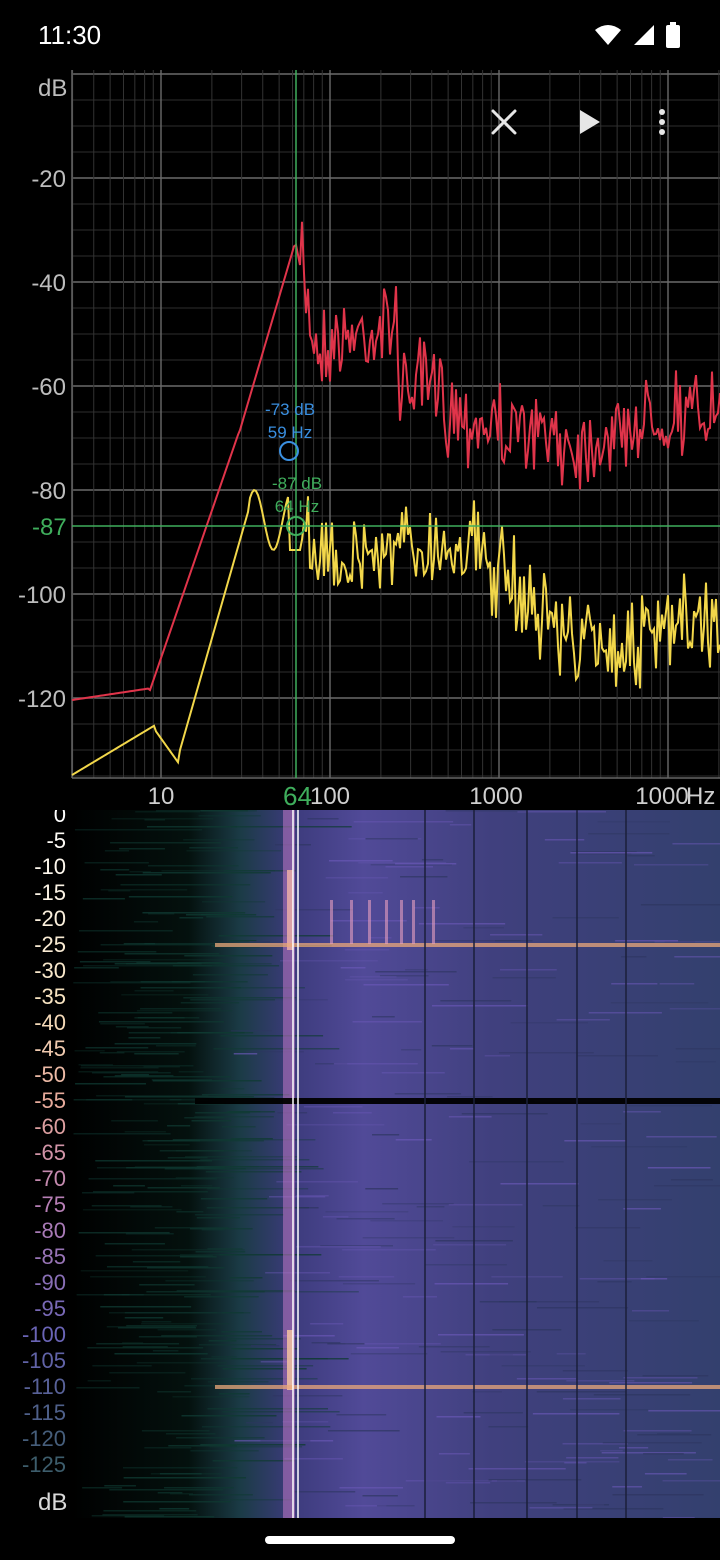 Image resolution: width=720 pixels, height=1560 pixels. Describe the element at coordinates (45, 1412) in the screenshot. I see `db-scale-label: -115` at that location.